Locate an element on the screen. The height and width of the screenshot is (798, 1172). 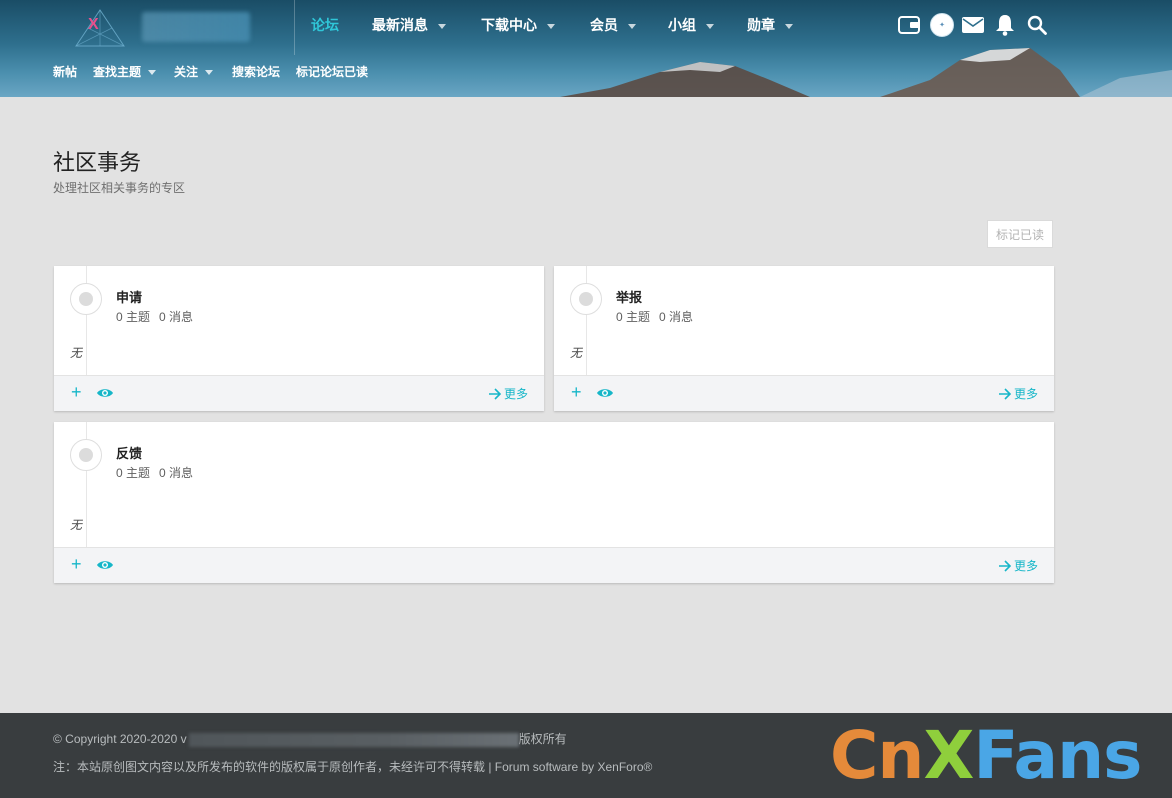
nav-downloads-label: 下载中心 is located at coordinates (509, 25).